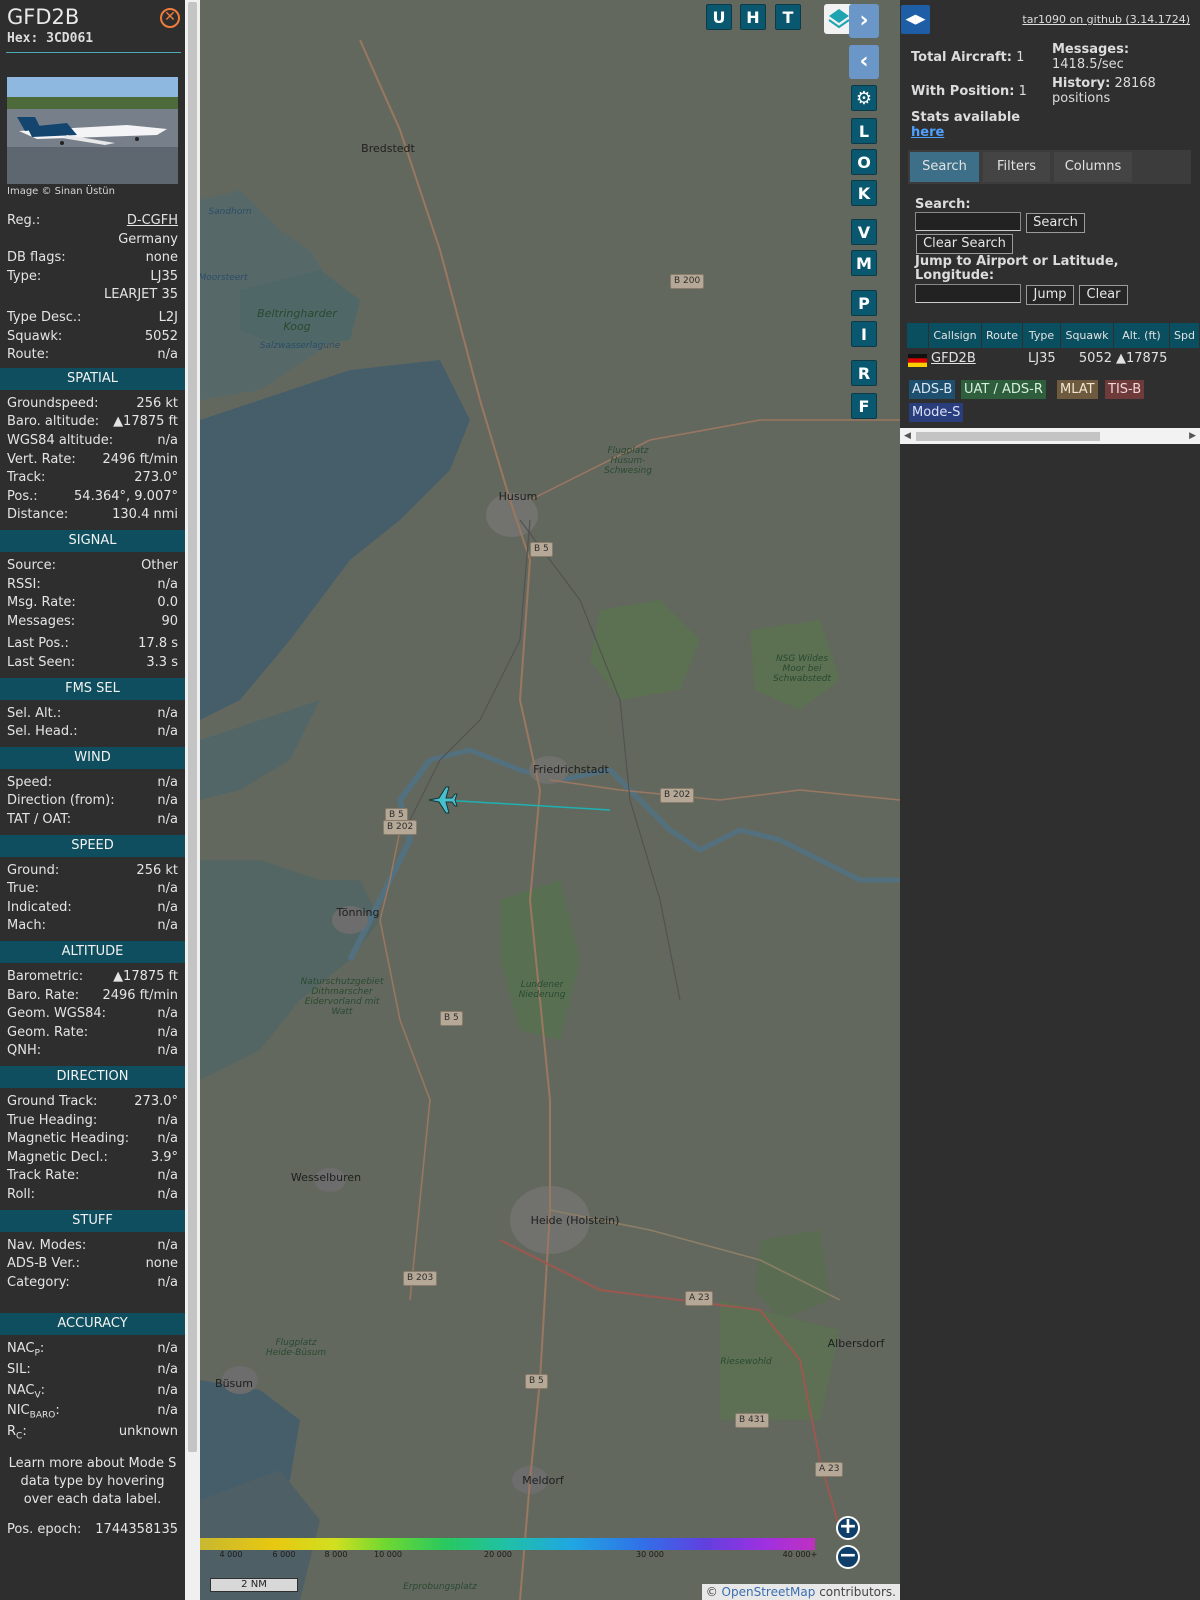 Image resolution: width=1200 pixels, height=1600 pixels. What do you see at coordinates (507, 1544) in the screenshot?
I see `altitude-color-legend` at bounding box center [507, 1544].